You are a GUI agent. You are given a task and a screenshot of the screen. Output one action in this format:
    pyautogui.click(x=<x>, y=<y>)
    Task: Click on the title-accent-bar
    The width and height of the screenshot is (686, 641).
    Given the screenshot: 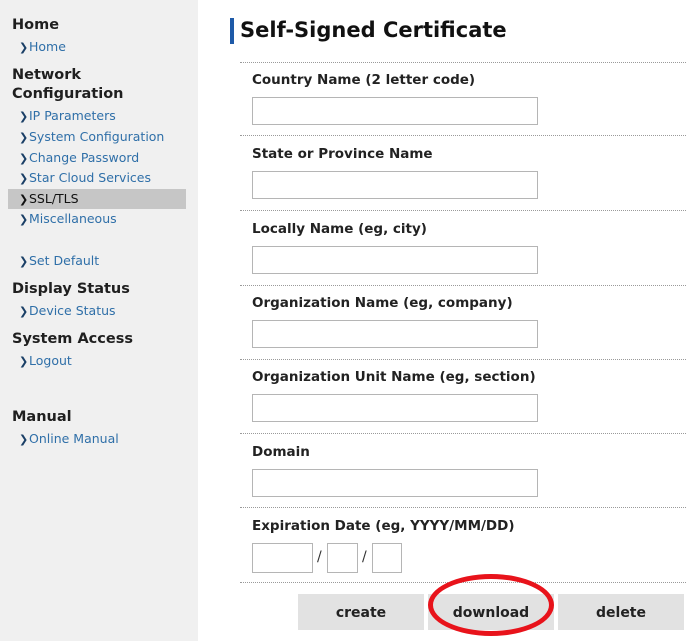 What is the action you would take?
    pyautogui.click(x=232, y=31)
    